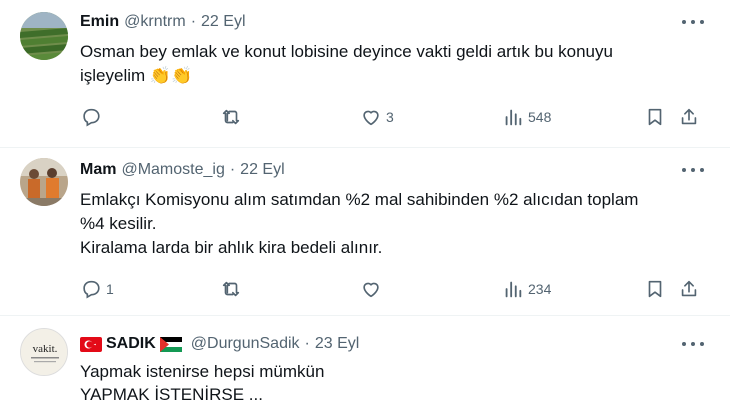 The height and width of the screenshot is (420, 730). I want to click on avatar: vakit., so click(44, 352).